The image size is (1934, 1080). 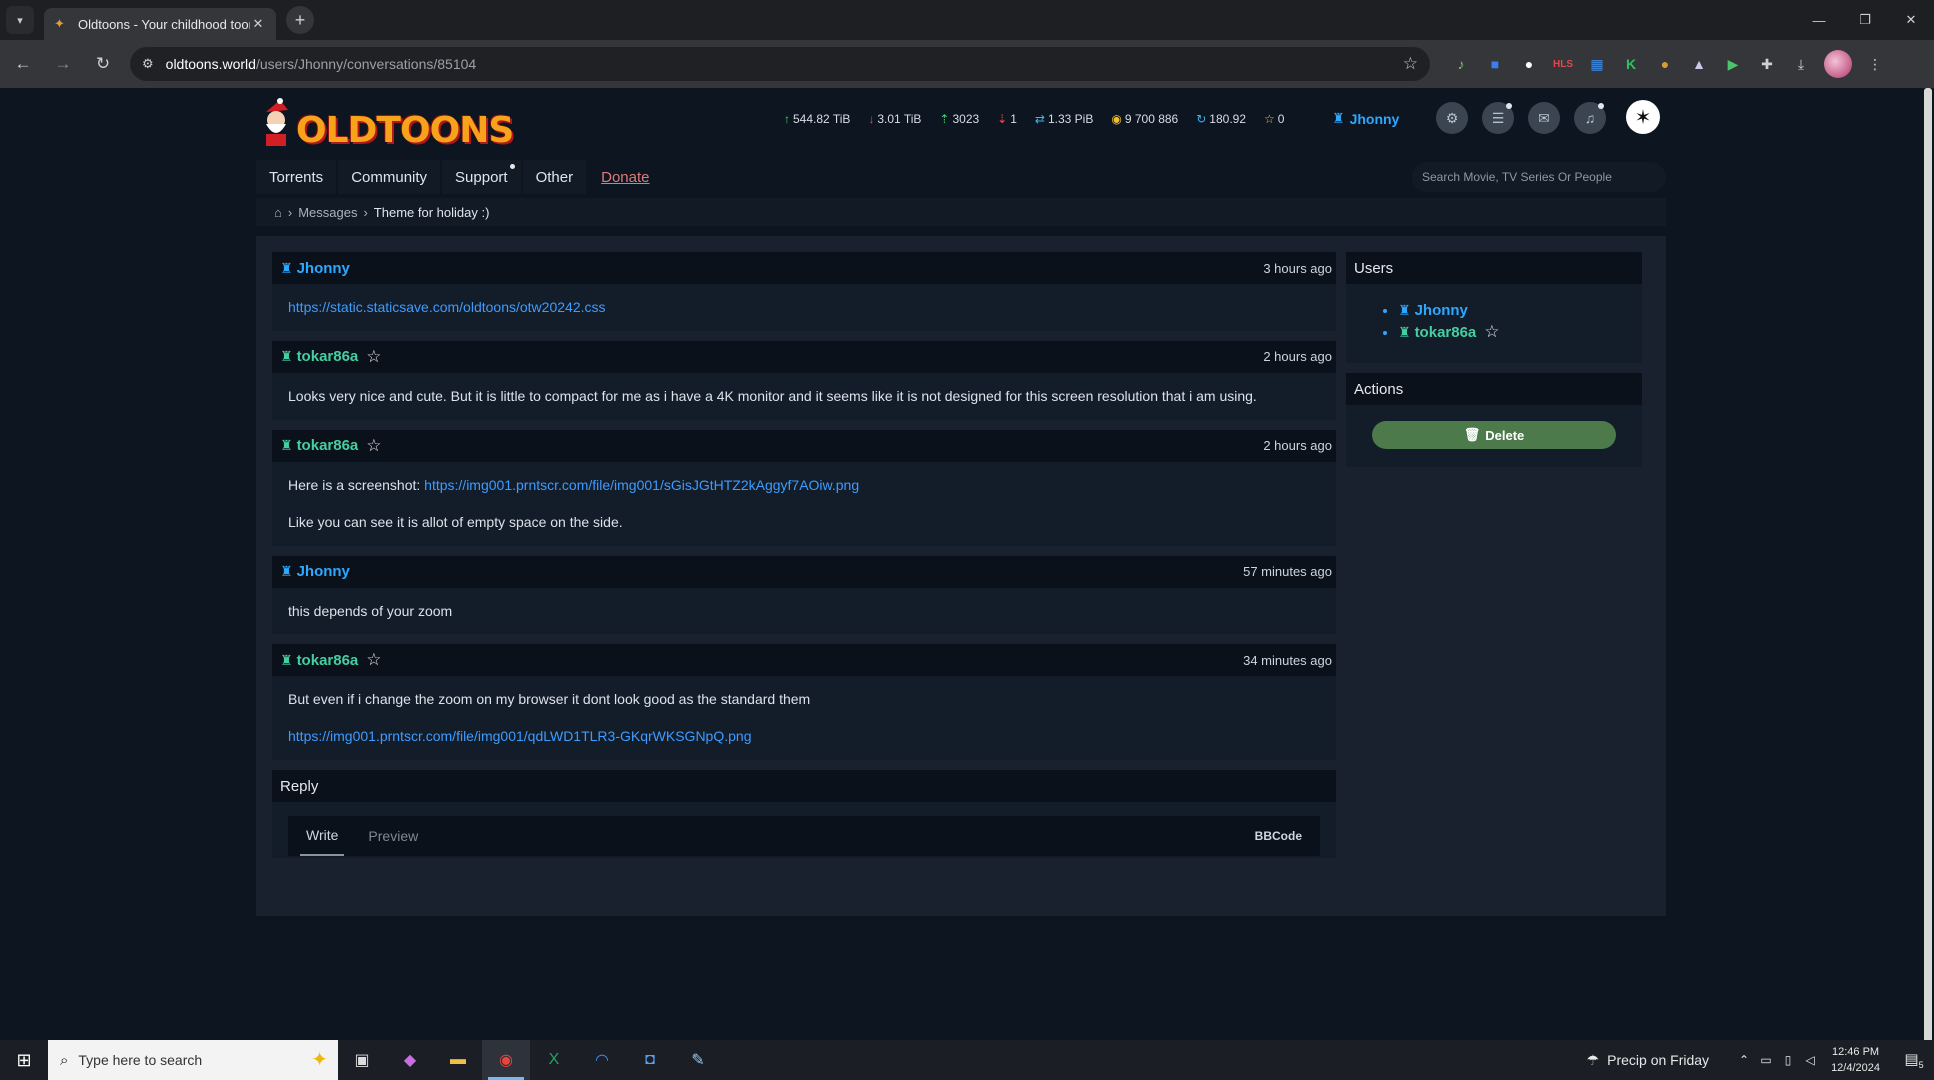 What do you see at coordinates (1007, 119) in the screenshot?
I see `stat-leeching: ⇣ 1` at bounding box center [1007, 119].